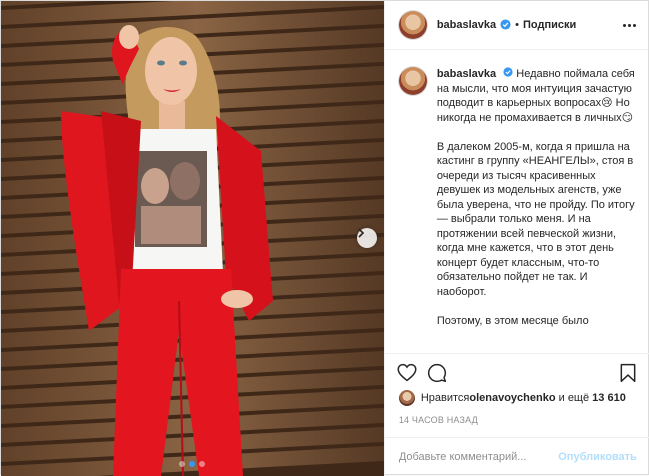 The image size is (649, 476). I want to click on chevron-right-icon, so click(361, 233).